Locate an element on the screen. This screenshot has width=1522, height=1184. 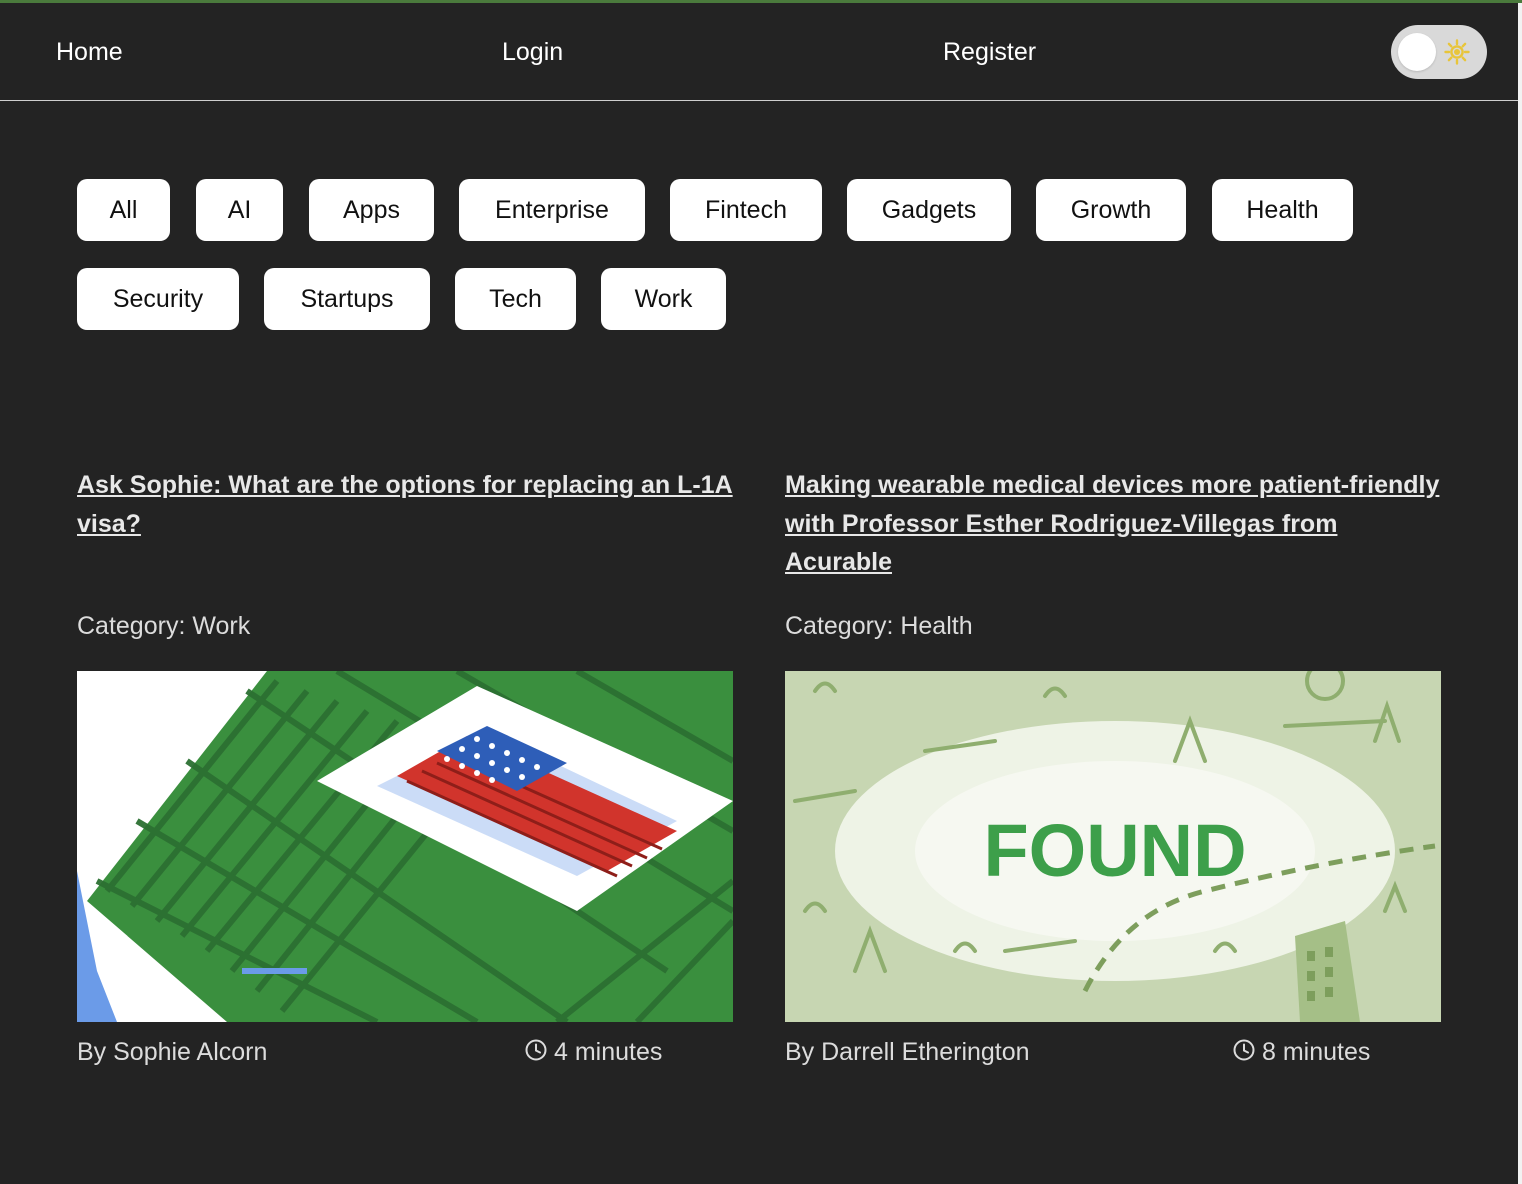
category-chip-security: Security is located at coordinates (158, 299).